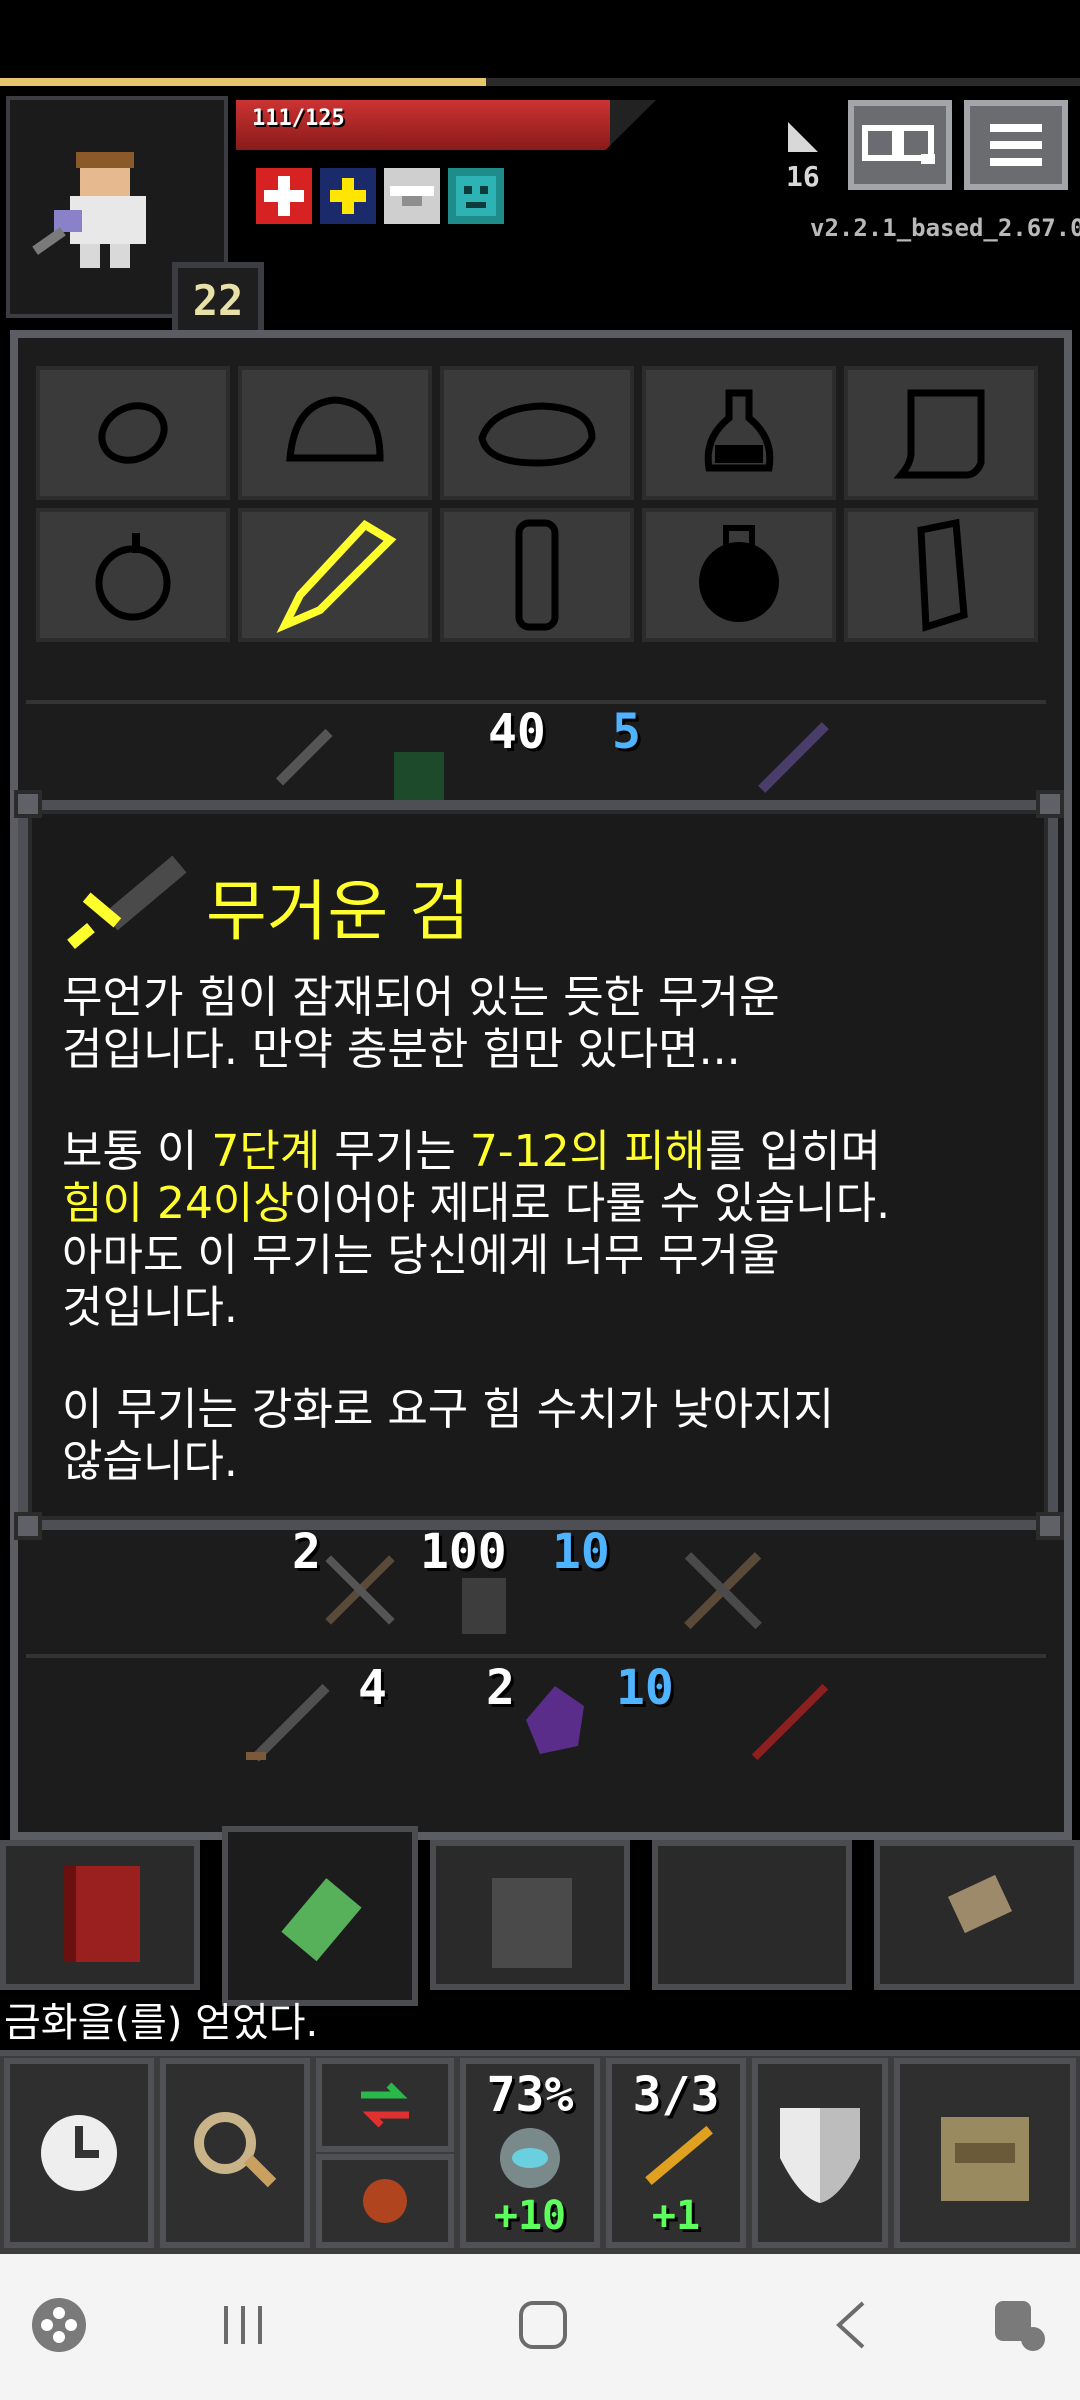  What do you see at coordinates (290, 1722) in the screenshot?
I see `longsword-item-icon` at bounding box center [290, 1722].